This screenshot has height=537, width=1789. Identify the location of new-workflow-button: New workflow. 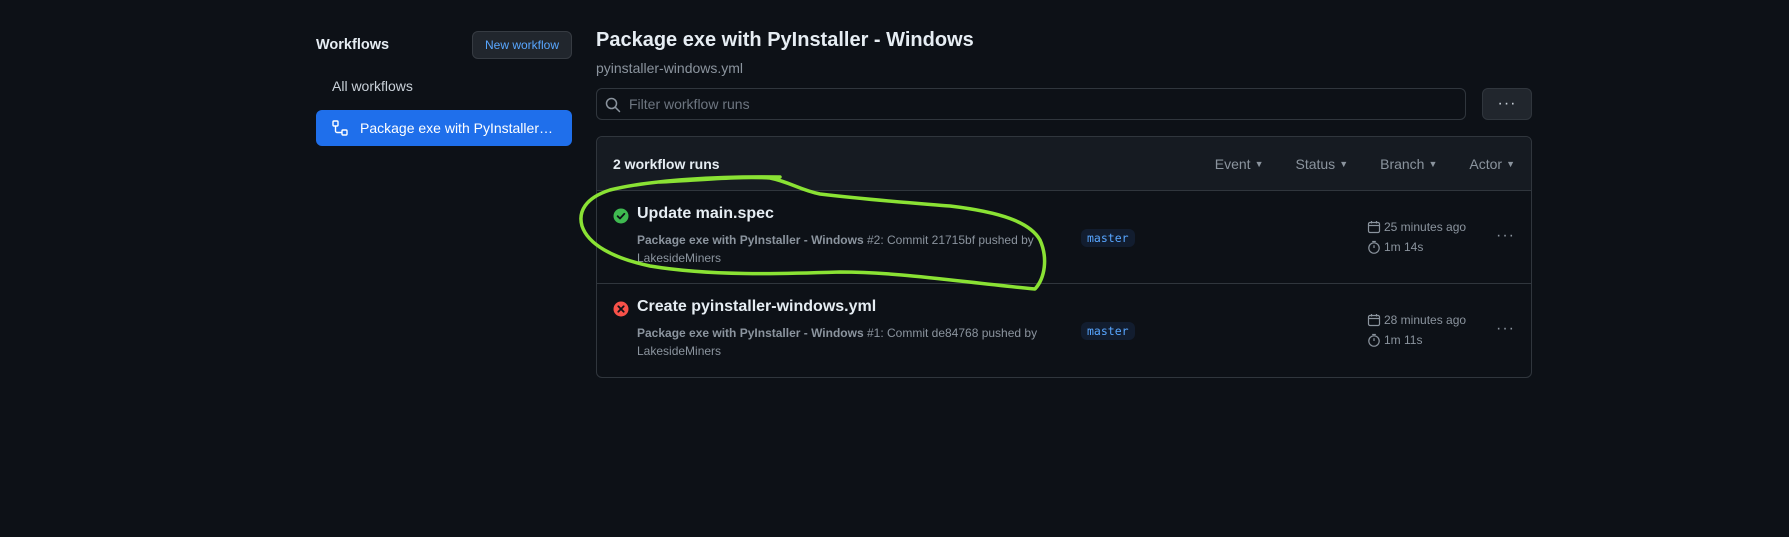
(521, 45).